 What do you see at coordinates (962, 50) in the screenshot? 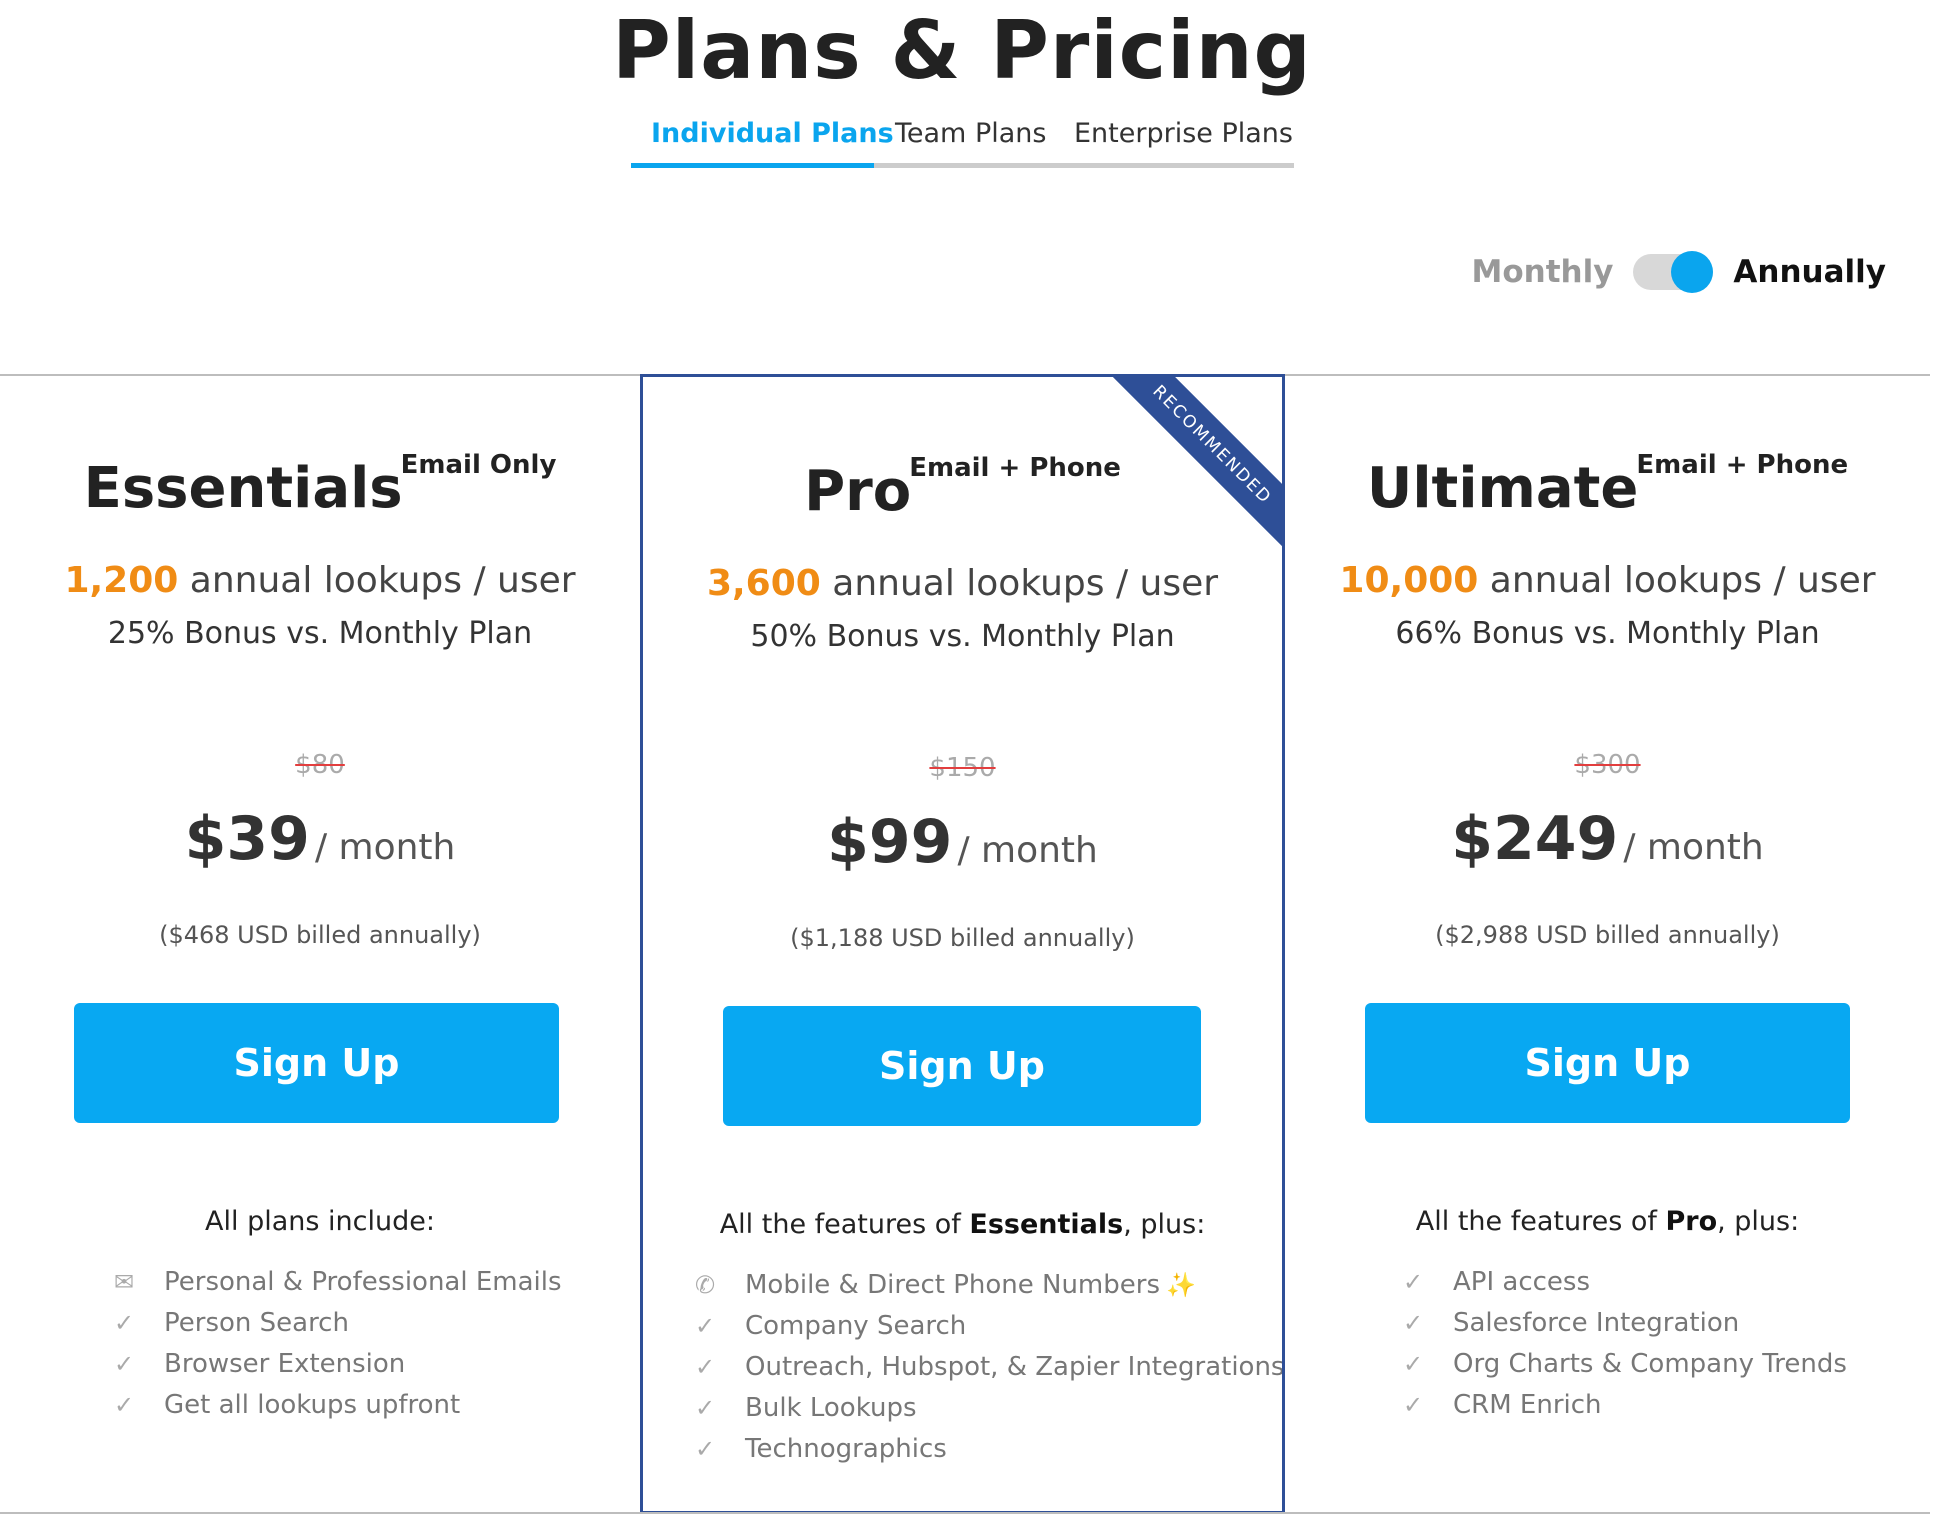
I see `page-title: Plans & Pricing` at bounding box center [962, 50].